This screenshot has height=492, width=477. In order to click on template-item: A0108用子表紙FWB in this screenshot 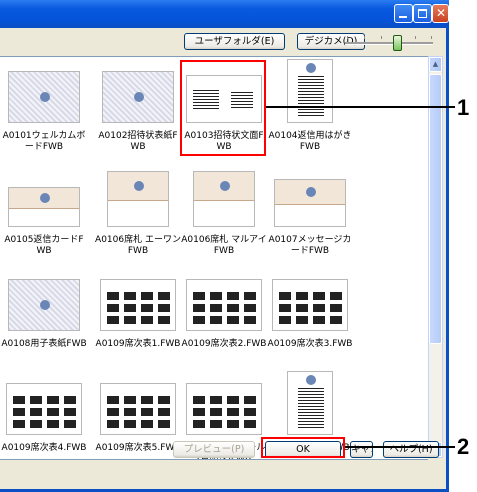, I will do `click(44, 320)`.